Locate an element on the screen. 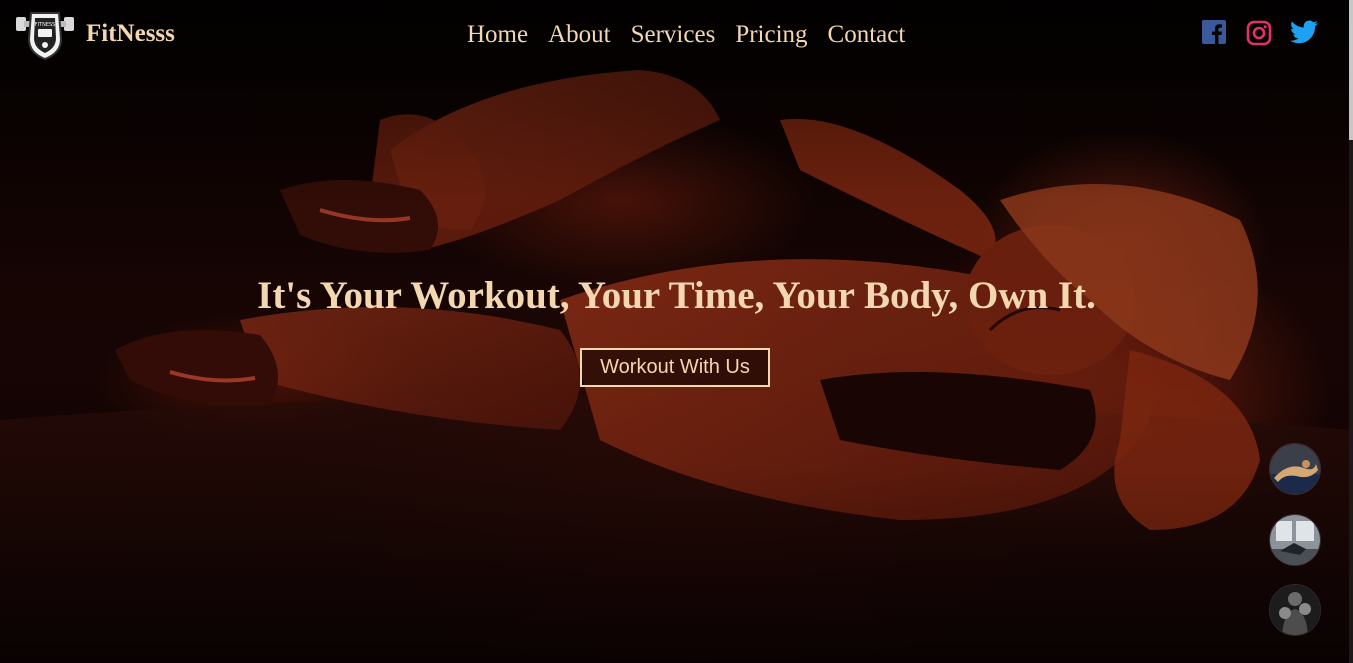 This screenshot has height=663, width=1353. main-menu: Home About Services Pricing Contact is located at coordinates (686, 35).